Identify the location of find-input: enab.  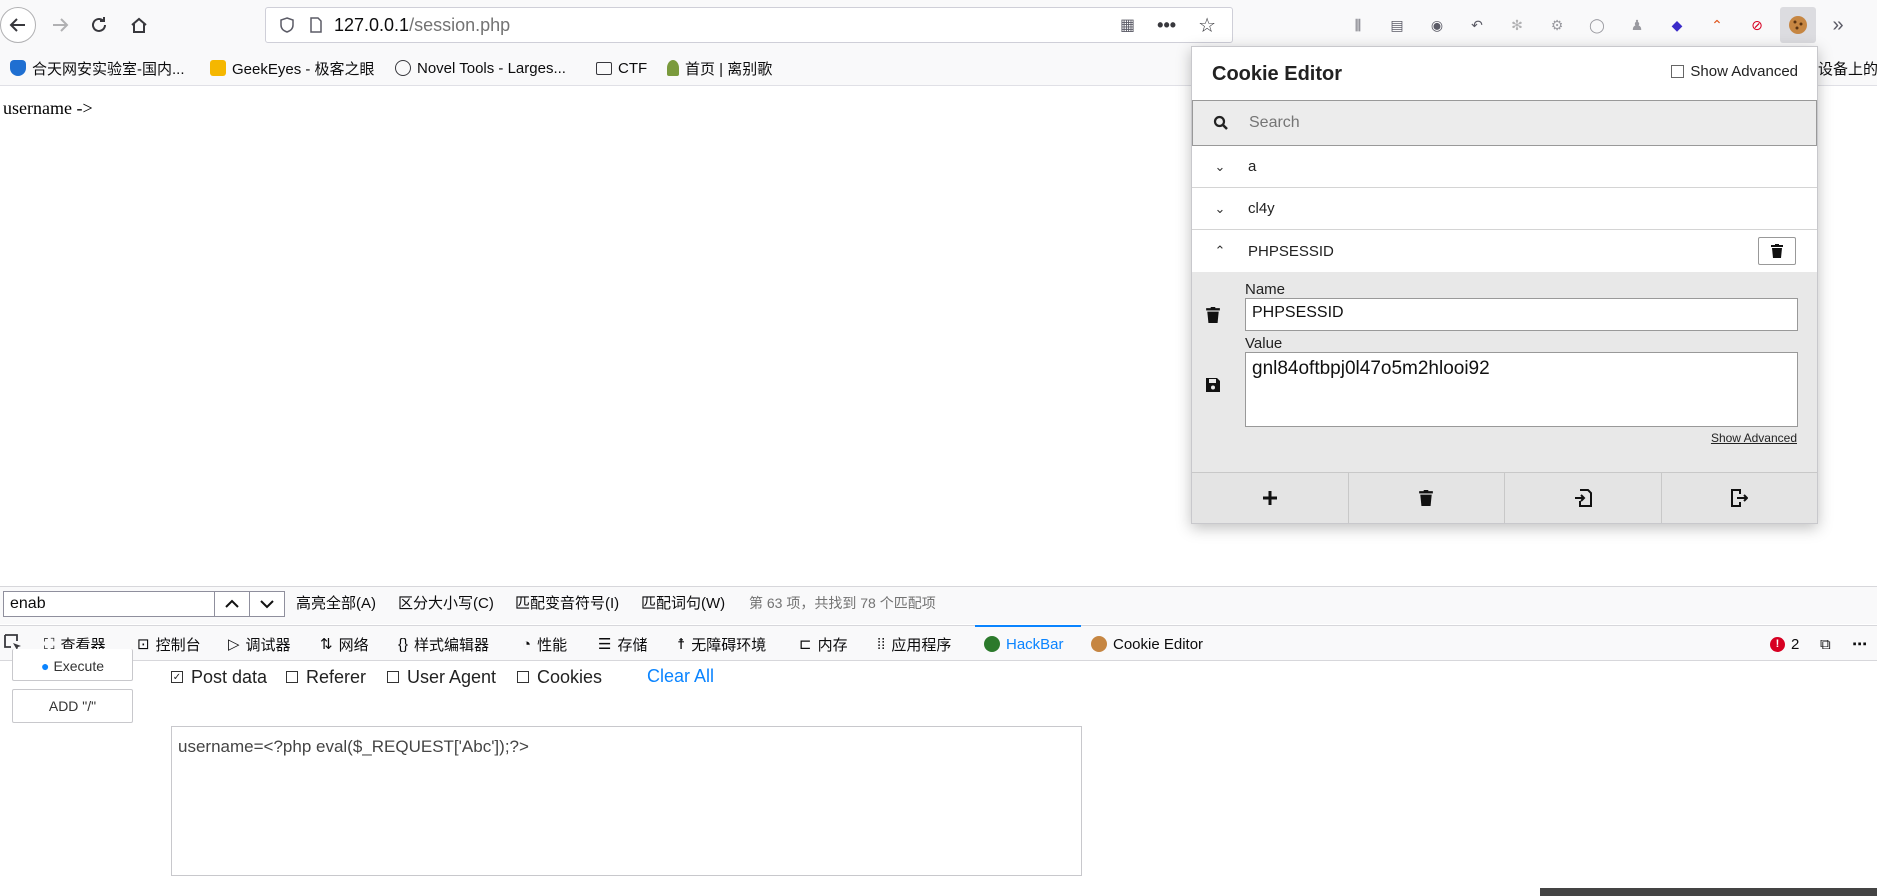
(109, 604).